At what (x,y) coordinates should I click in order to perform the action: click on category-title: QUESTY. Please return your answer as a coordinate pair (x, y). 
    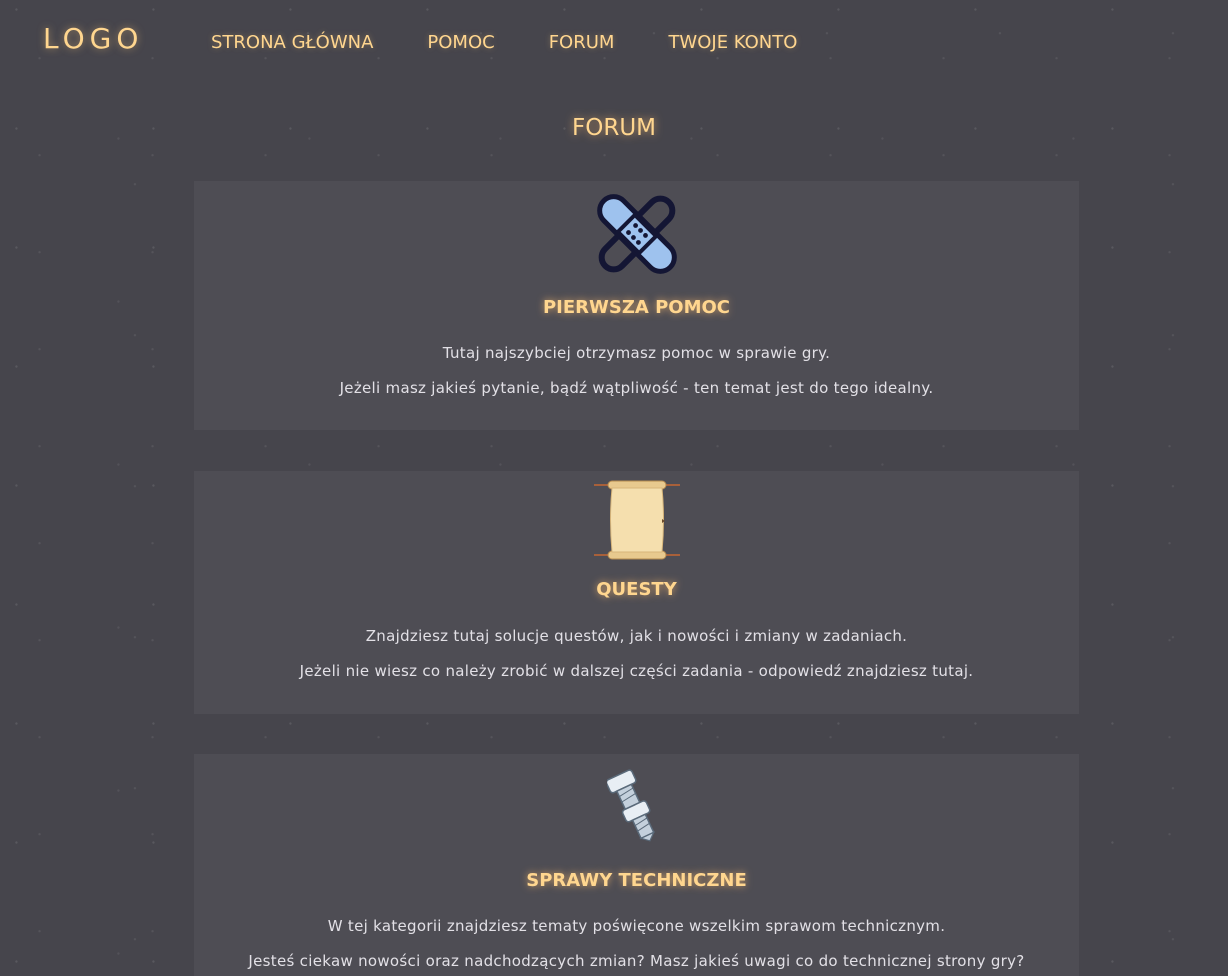
    Looking at the image, I should click on (636, 589).